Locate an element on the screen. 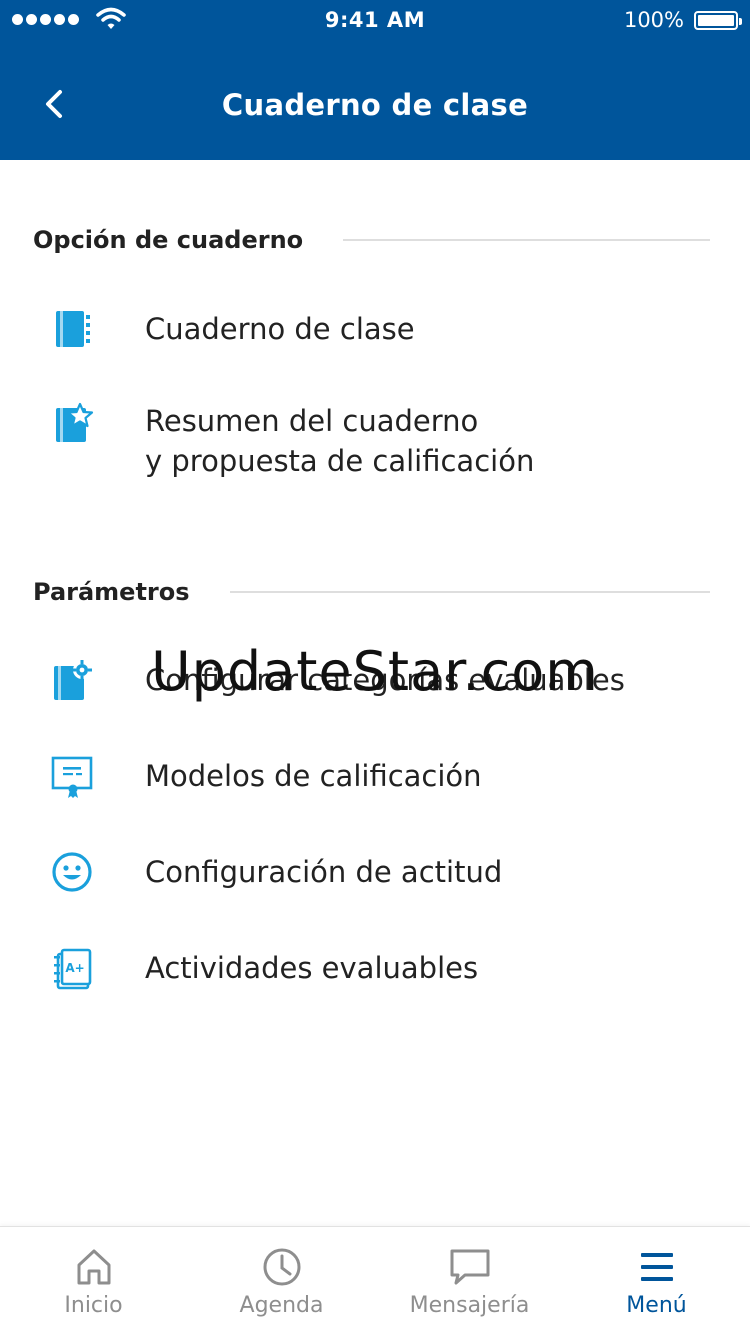 This screenshot has height=1335, width=750. tab-label: Inicio is located at coordinates (93, 1305).